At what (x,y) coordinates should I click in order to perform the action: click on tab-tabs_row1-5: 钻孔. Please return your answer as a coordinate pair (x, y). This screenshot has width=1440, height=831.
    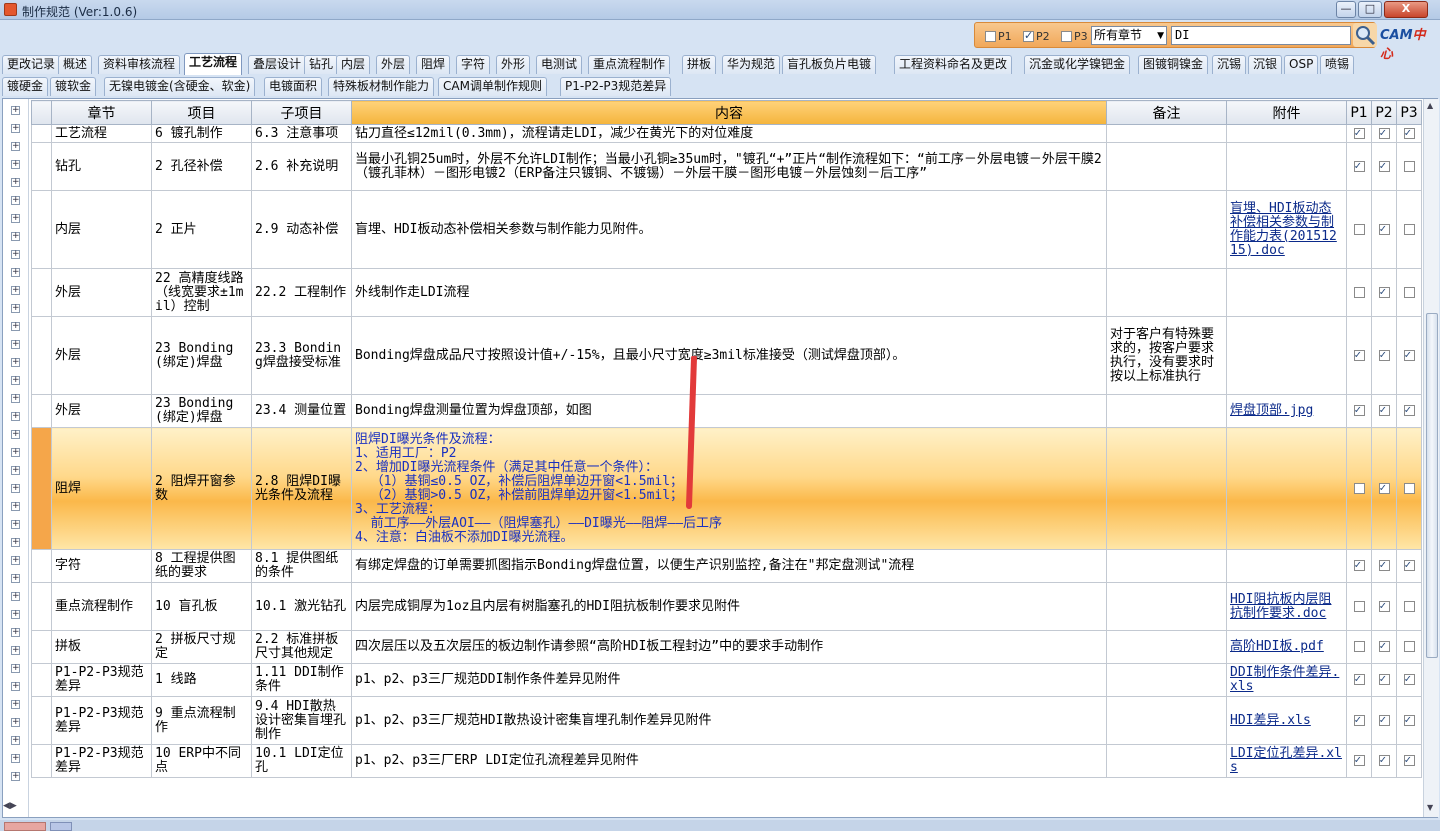
    Looking at the image, I should click on (321, 64).